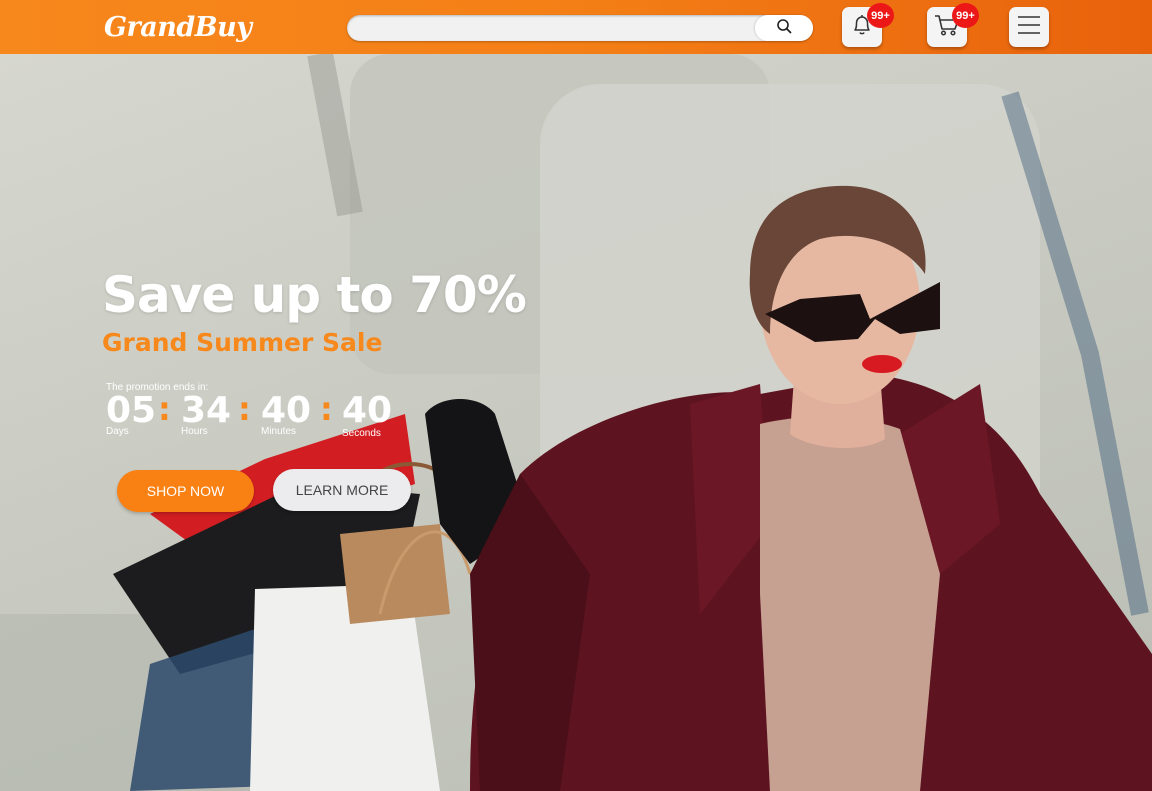 Image resolution: width=1152 pixels, height=791 pixels. What do you see at coordinates (286, 410) in the screenshot?
I see `countdown-minutes: 40` at bounding box center [286, 410].